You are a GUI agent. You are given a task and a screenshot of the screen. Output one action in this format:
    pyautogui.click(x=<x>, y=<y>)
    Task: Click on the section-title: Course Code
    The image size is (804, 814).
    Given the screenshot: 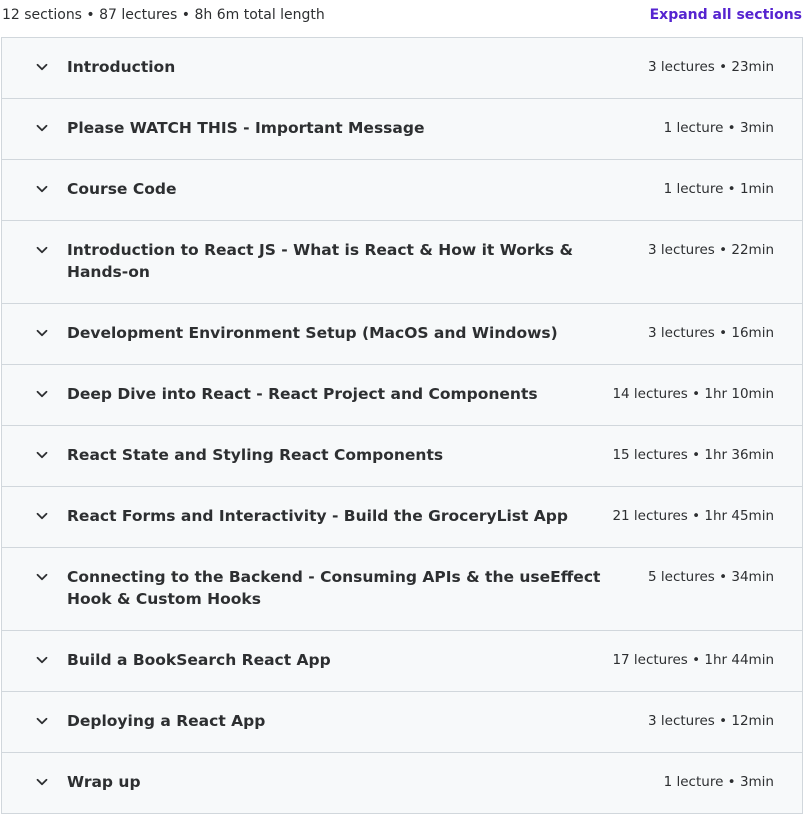 What is the action you would take?
    pyautogui.click(x=122, y=189)
    